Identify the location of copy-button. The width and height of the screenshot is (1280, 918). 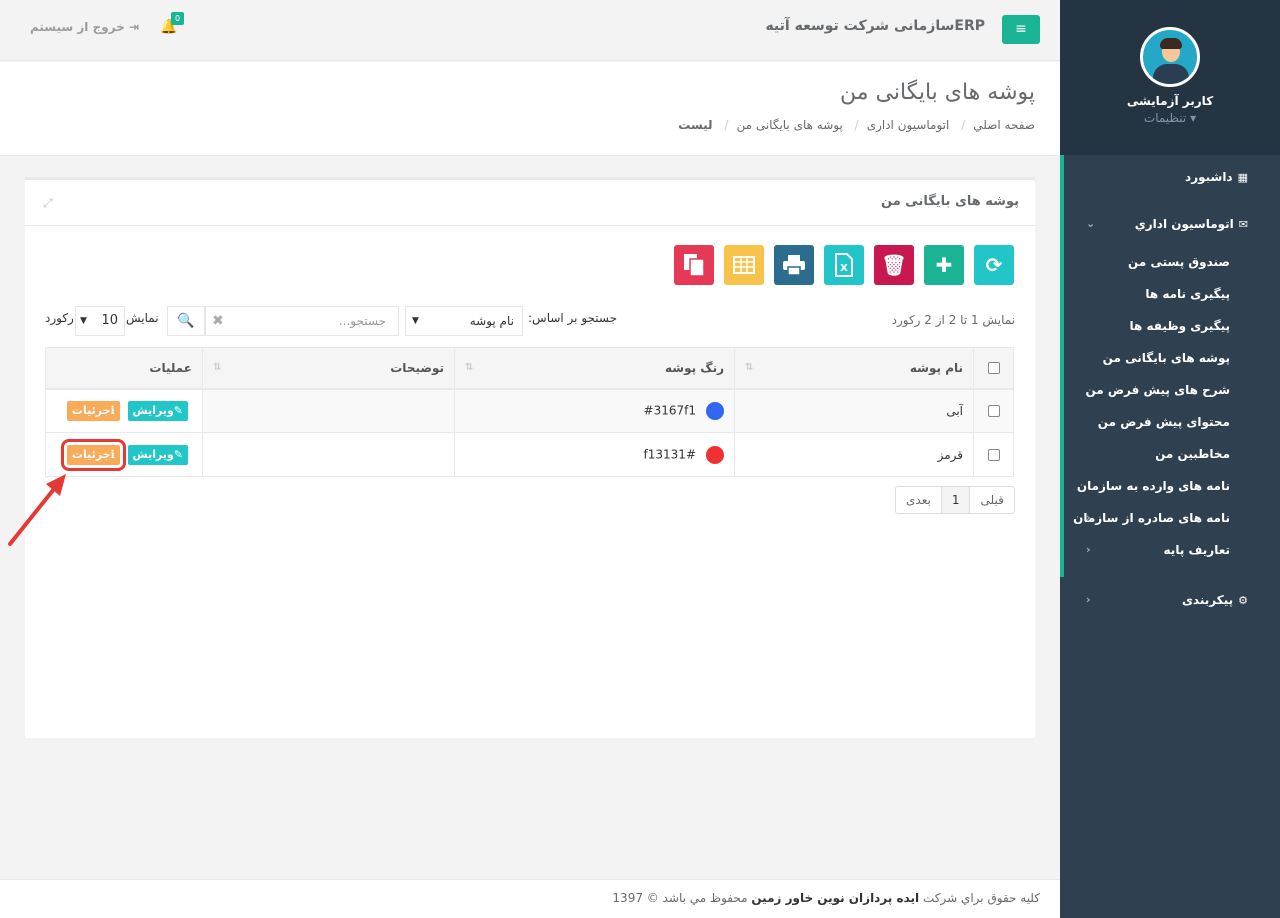
(694, 265).